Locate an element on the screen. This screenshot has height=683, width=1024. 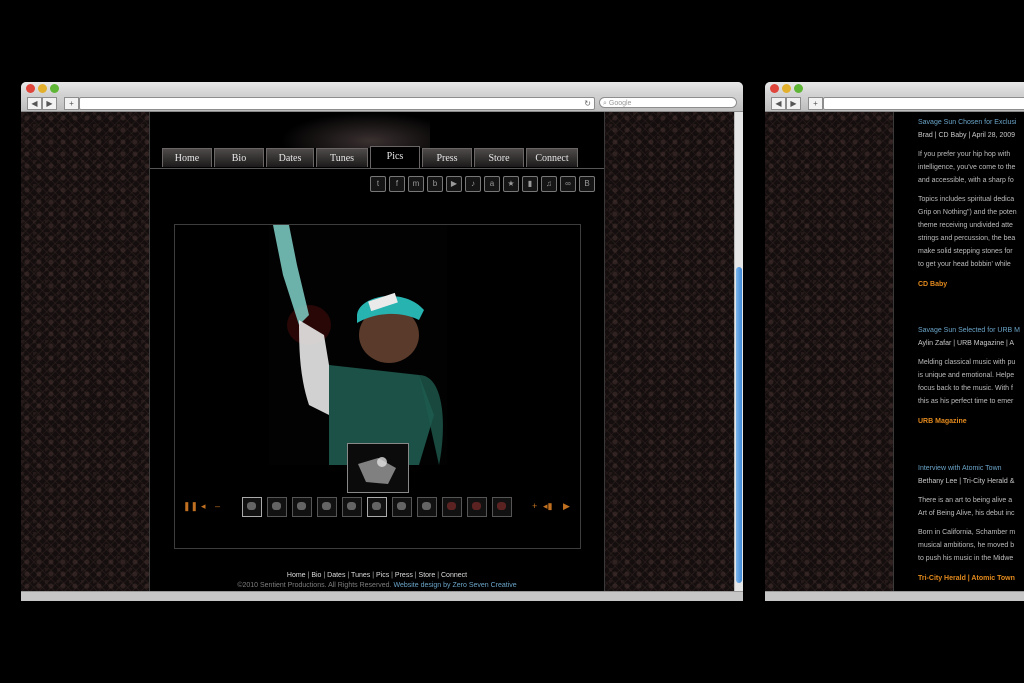
itunes-icon: ♪ is located at coordinates (473, 184).